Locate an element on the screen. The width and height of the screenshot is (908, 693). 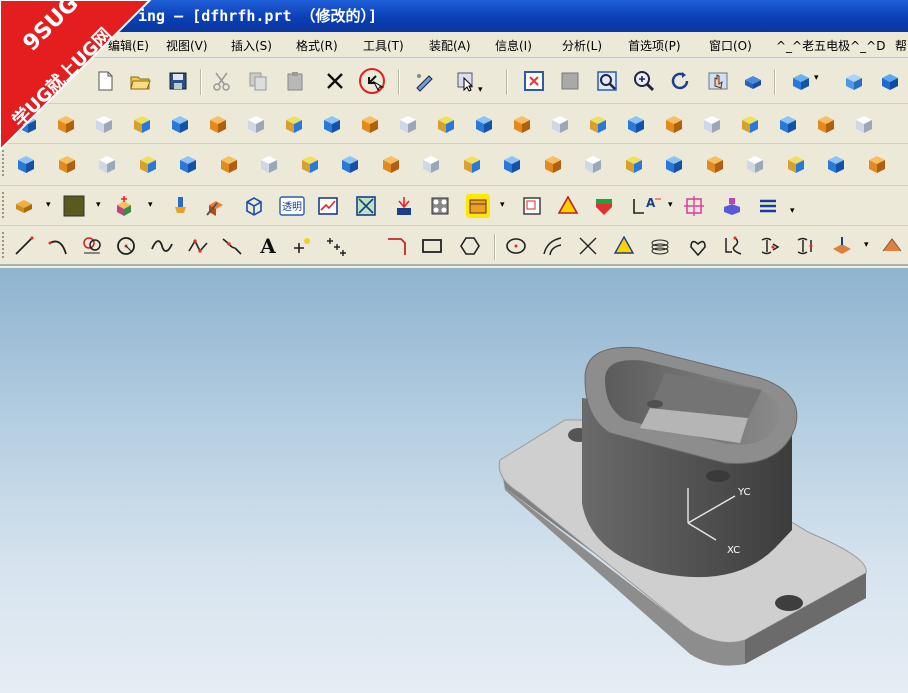
block-icon is located at coordinates (28, 124).